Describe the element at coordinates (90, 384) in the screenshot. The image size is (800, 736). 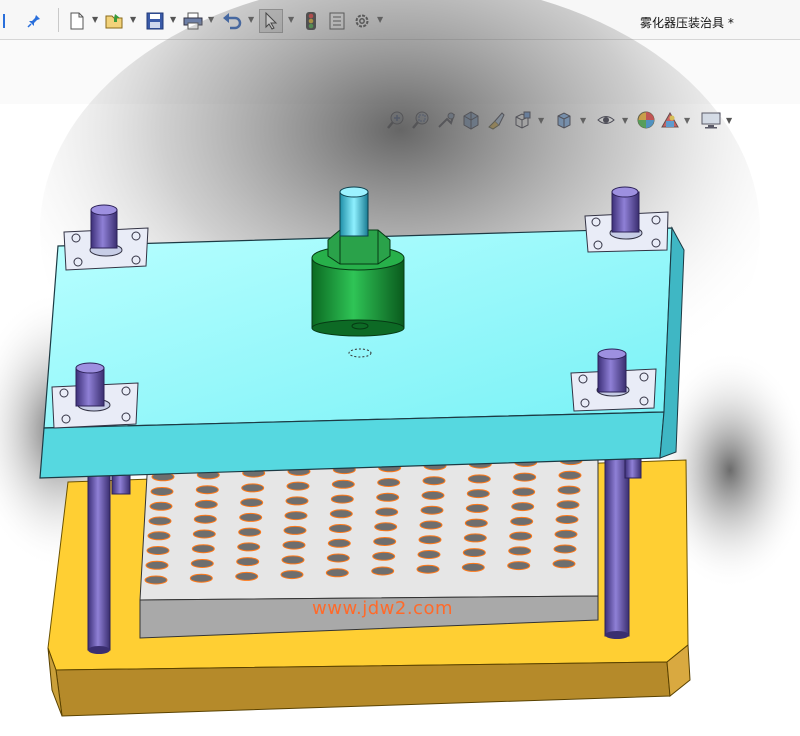
I see `pillar-top-front-left` at that location.